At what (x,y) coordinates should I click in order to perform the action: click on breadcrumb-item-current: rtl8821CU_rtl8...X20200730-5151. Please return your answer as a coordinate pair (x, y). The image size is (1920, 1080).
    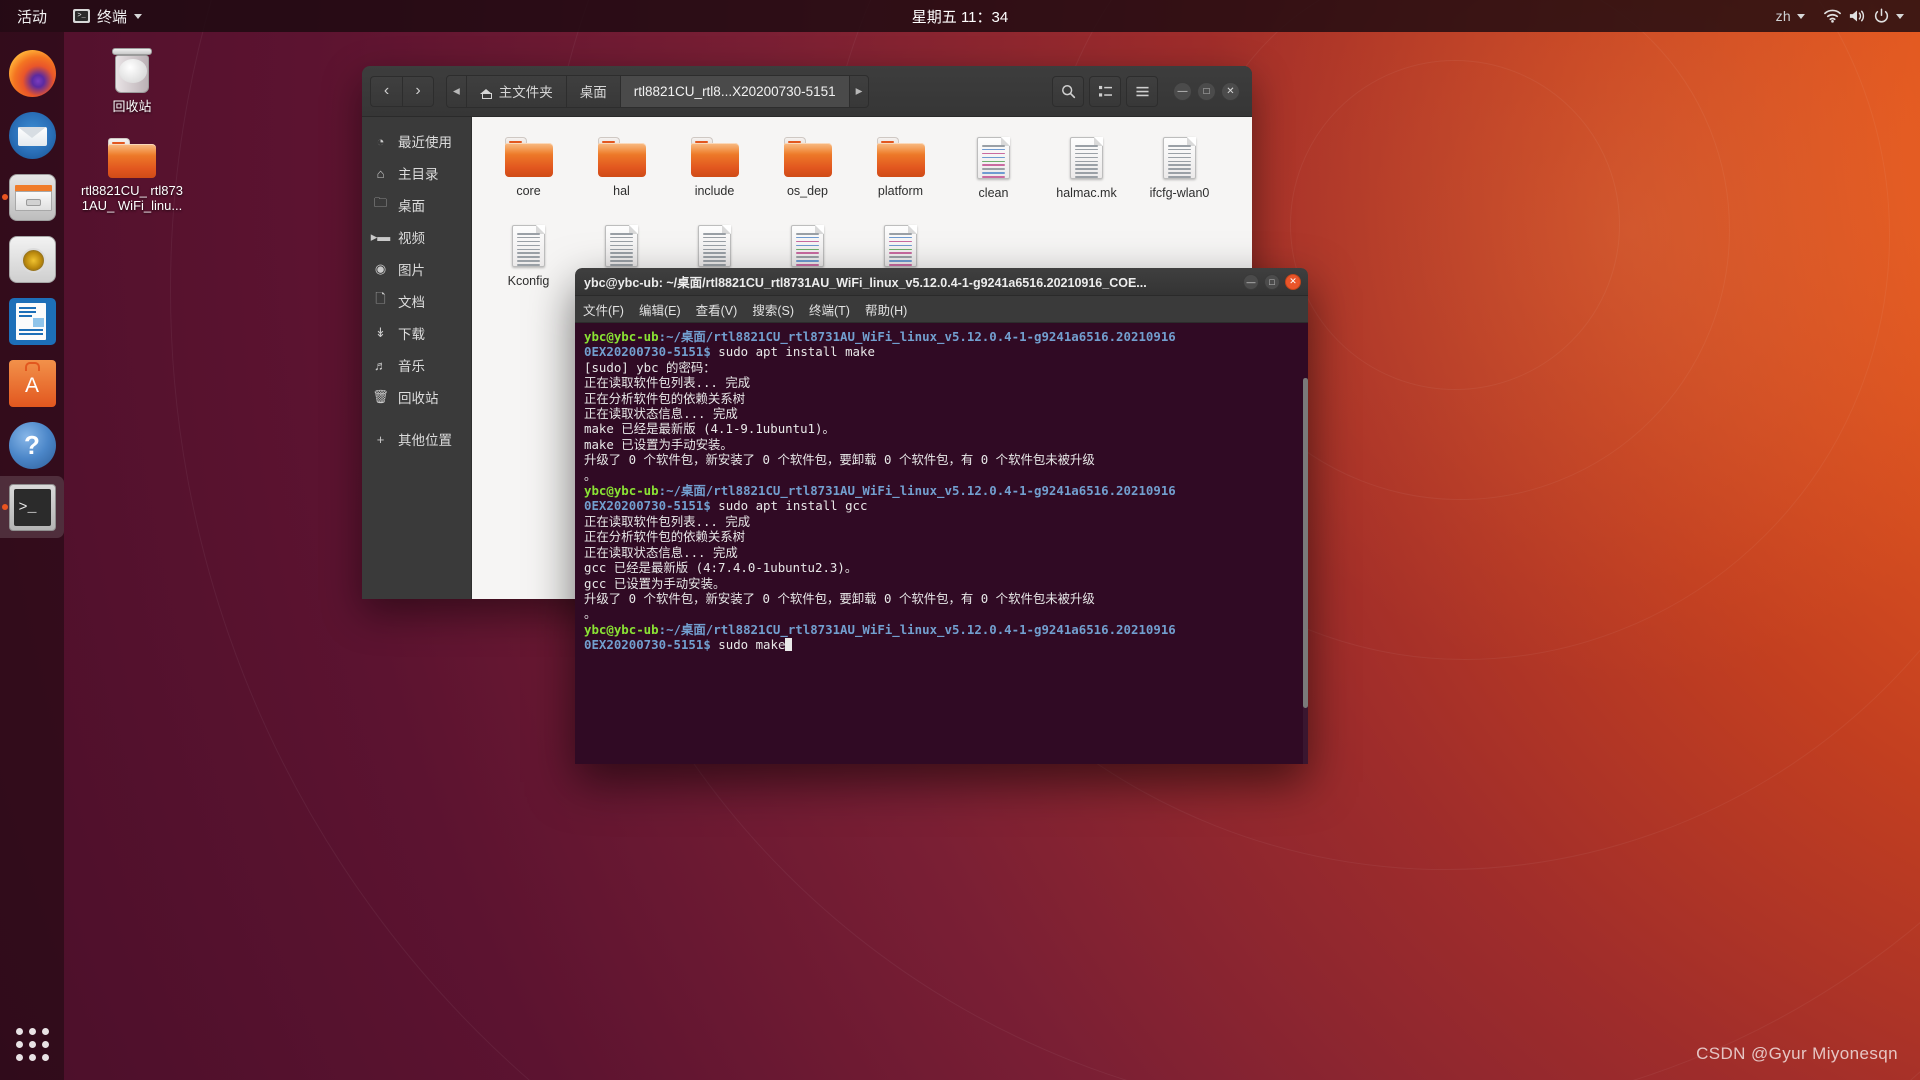
    Looking at the image, I should click on (735, 91).